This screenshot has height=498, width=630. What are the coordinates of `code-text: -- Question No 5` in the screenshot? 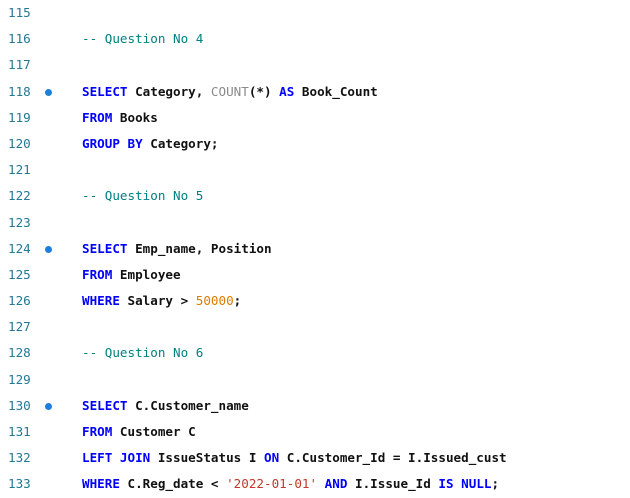 It's located at (142, 196).